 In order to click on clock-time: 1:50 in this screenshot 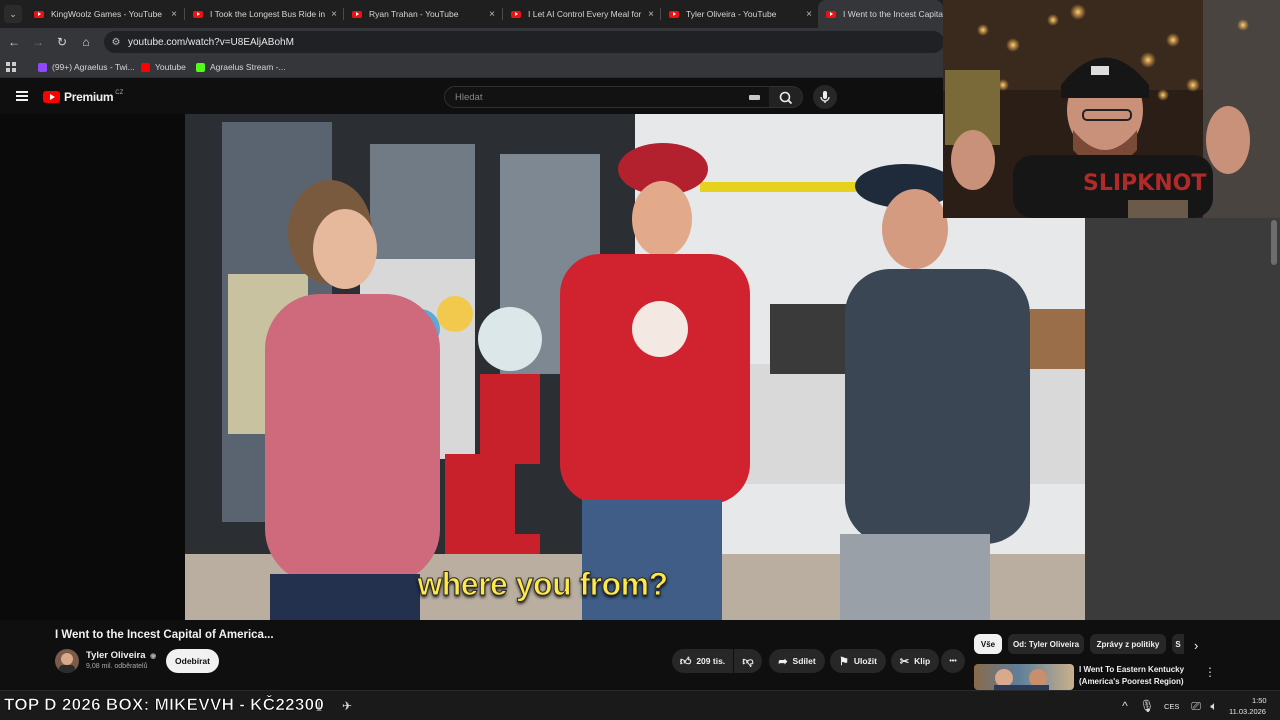, I will do `click(1259, 700)`.